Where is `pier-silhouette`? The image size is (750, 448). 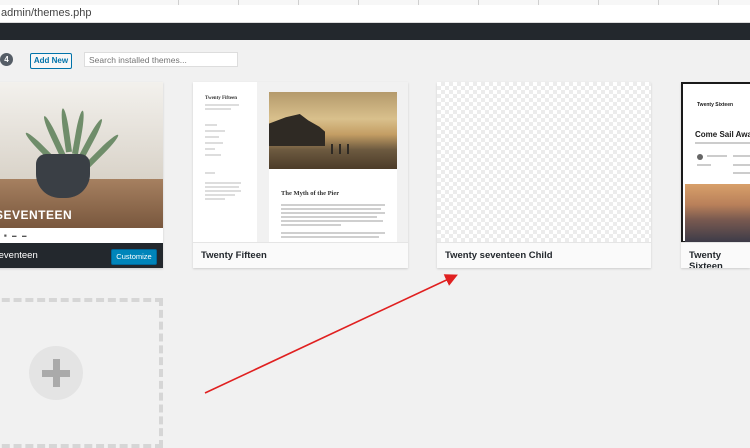 pier-silhouette is located at coordinates (297, 130).